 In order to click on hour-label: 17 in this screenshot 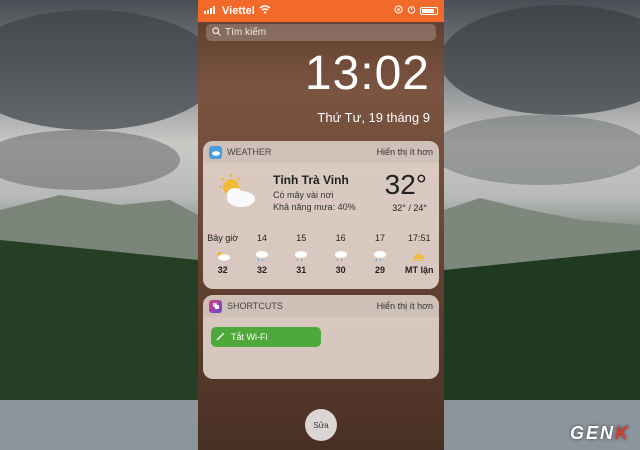, I will do `click(379, 238)`.